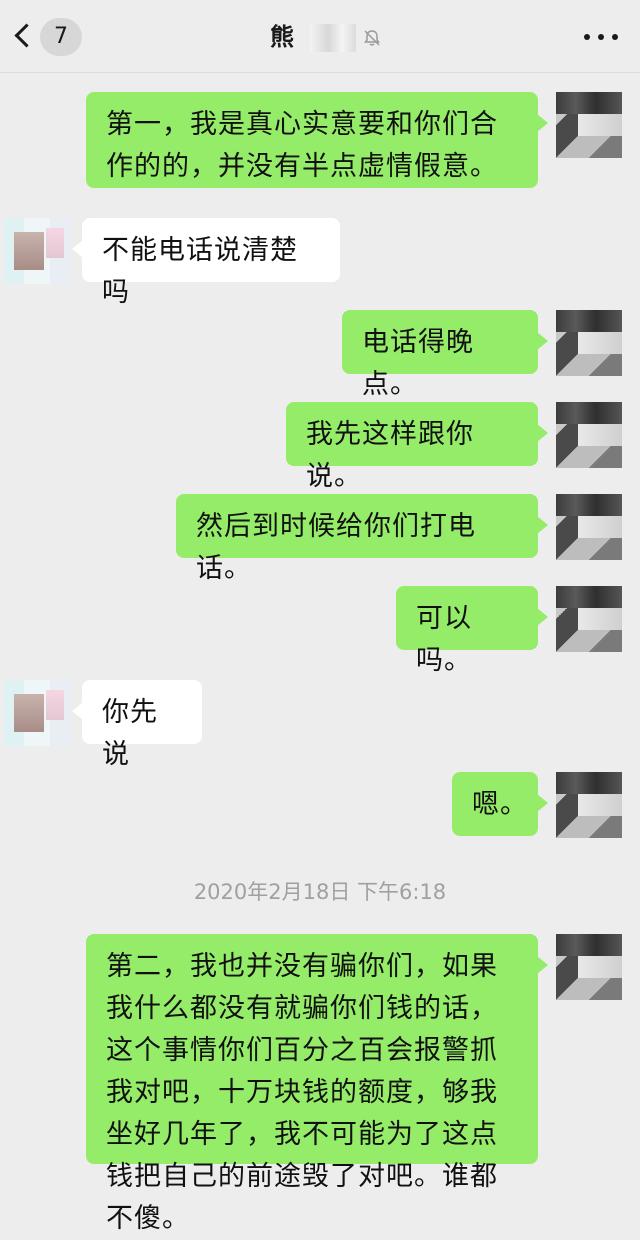 This screenshot has height=1240, width=640. What do you see at coordinates (362, 539) in the screenshot?
I see `message-bubble-outgoing: 然后到时候给你们打电话。` at bounding box center [362, 539].